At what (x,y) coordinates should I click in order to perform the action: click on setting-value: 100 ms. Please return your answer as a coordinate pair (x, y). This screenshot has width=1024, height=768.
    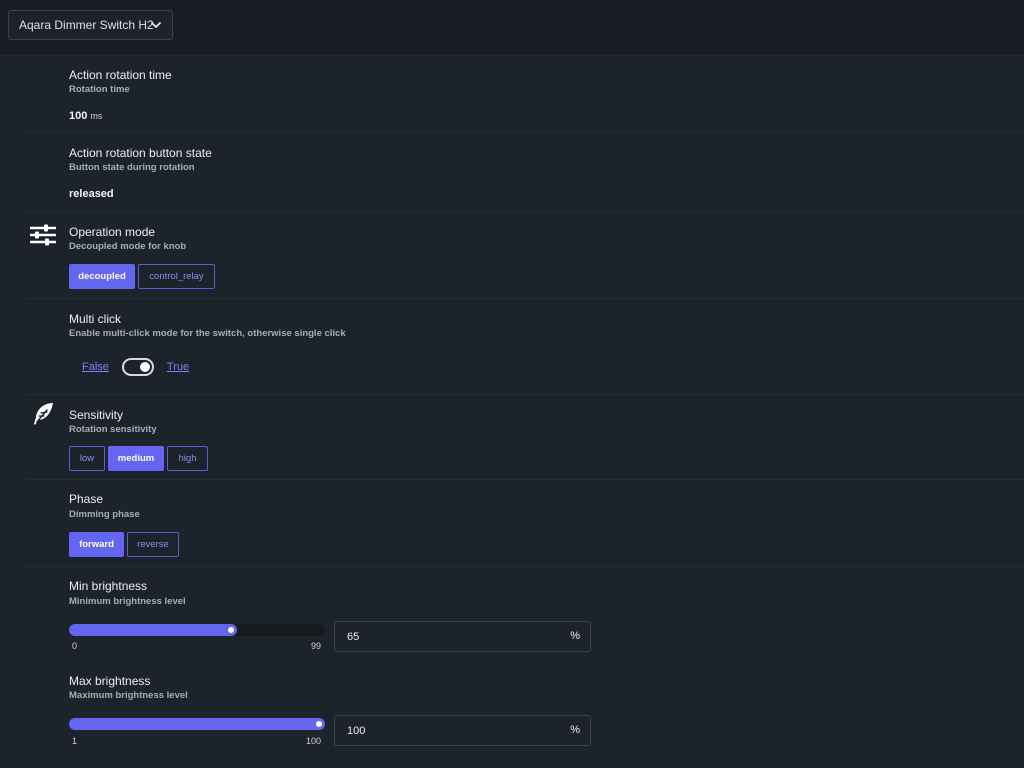
    Looking at the image, I should click on (85, 116).